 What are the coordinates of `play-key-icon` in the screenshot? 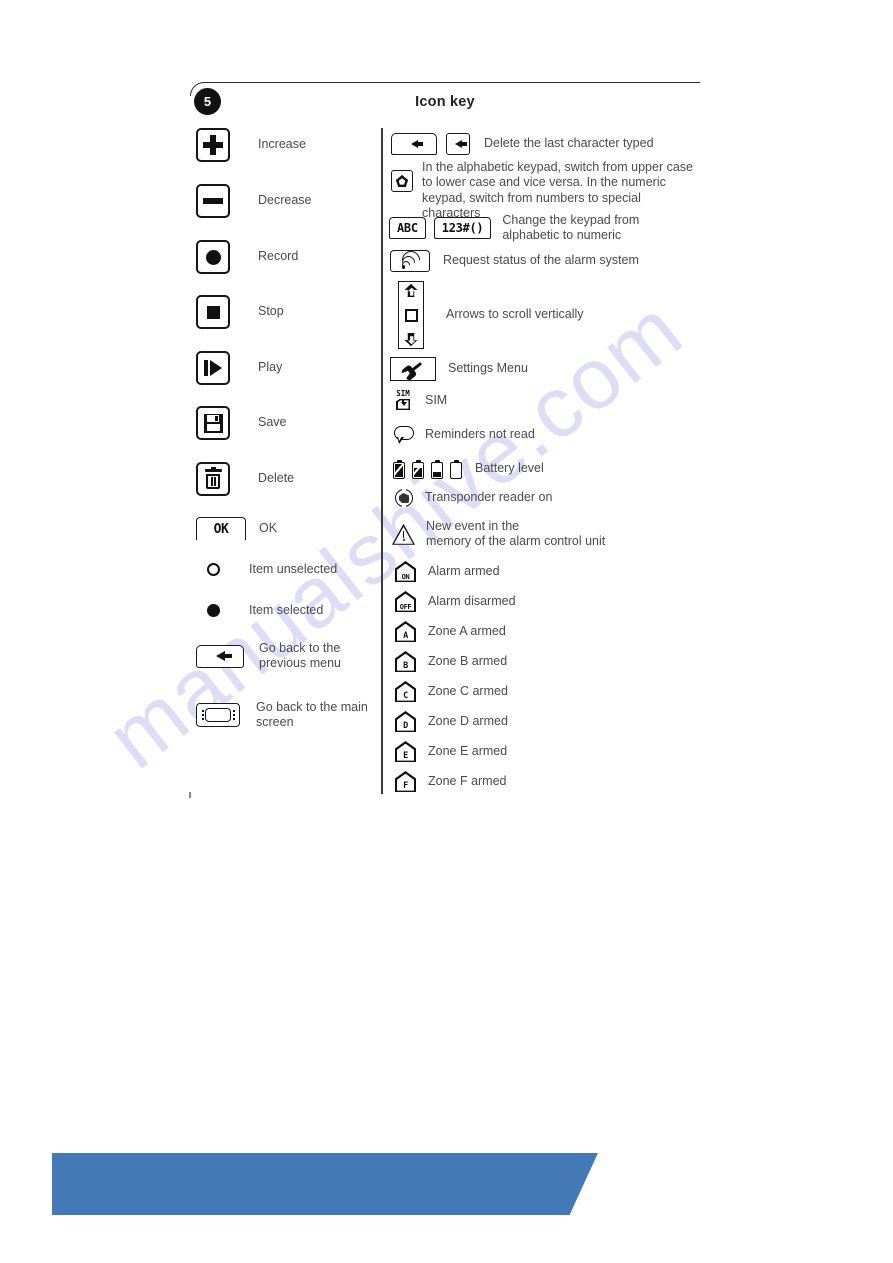 It's located at (213, 368).